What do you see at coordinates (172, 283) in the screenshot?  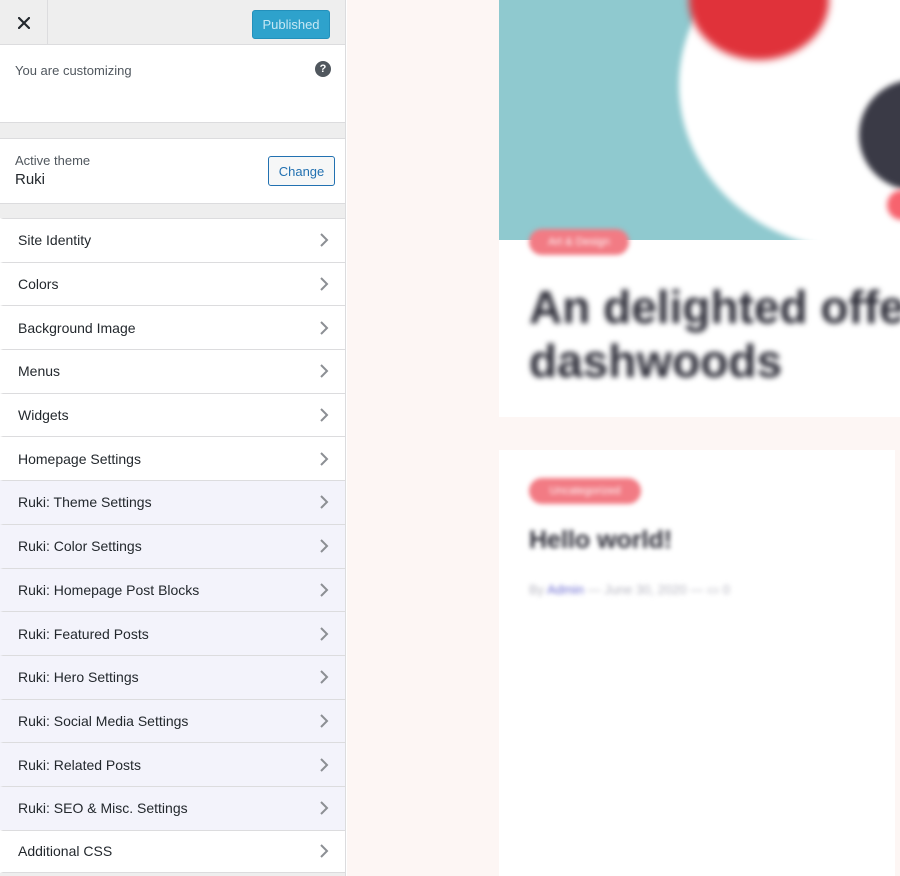 I see `section-colors: Colors` at bounding box center [172, 283].